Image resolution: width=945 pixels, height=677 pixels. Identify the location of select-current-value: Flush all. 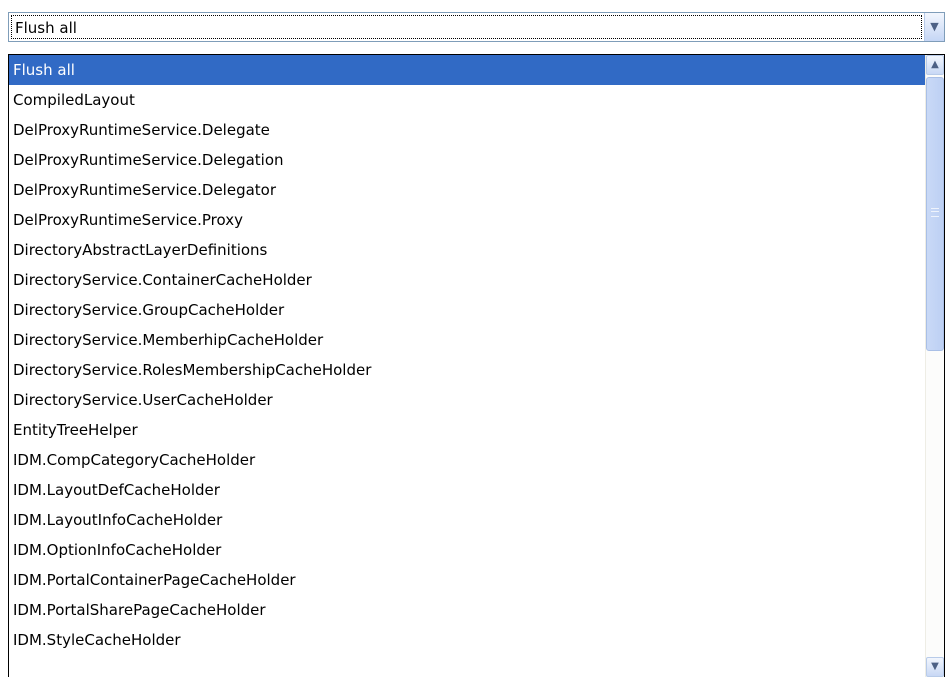
(466, 27).